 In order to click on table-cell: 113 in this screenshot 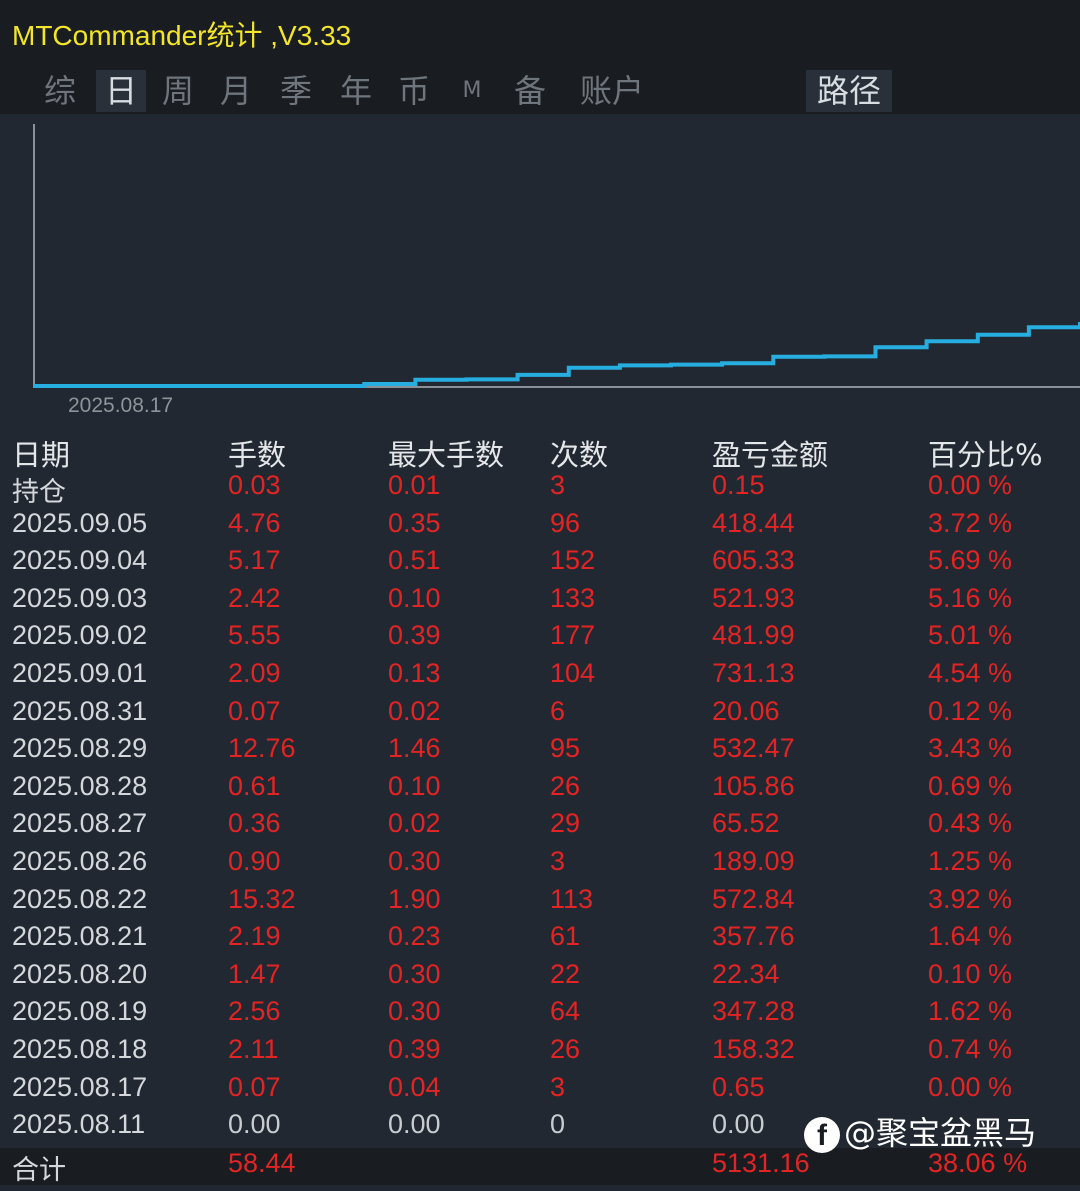, I will do `click(572, 898)`.